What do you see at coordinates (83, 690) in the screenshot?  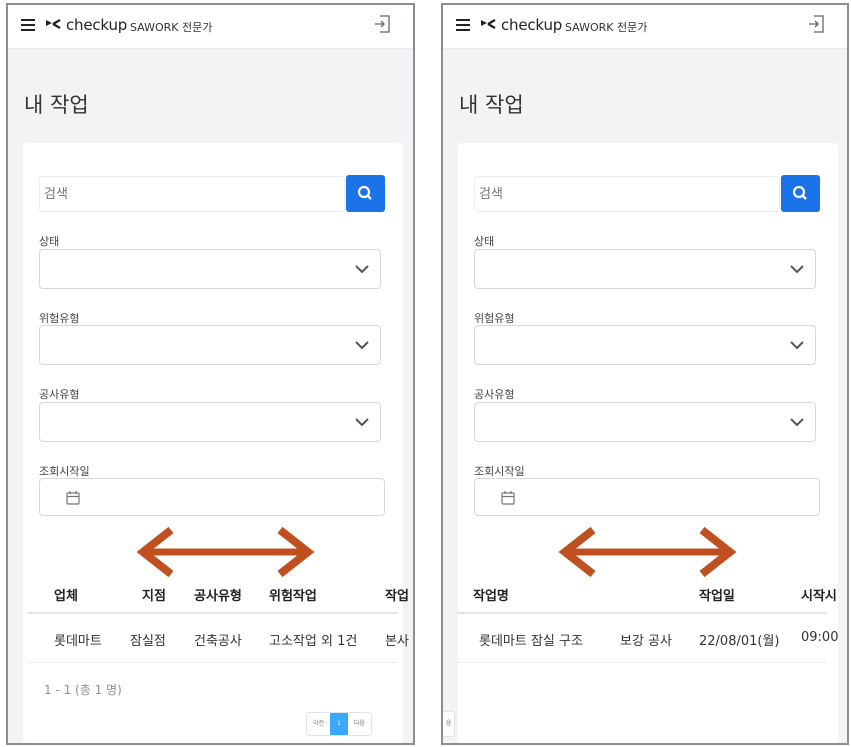 I see `result-summary: 1 - 1 (총 1 명)` at bounding box center [83, 690].